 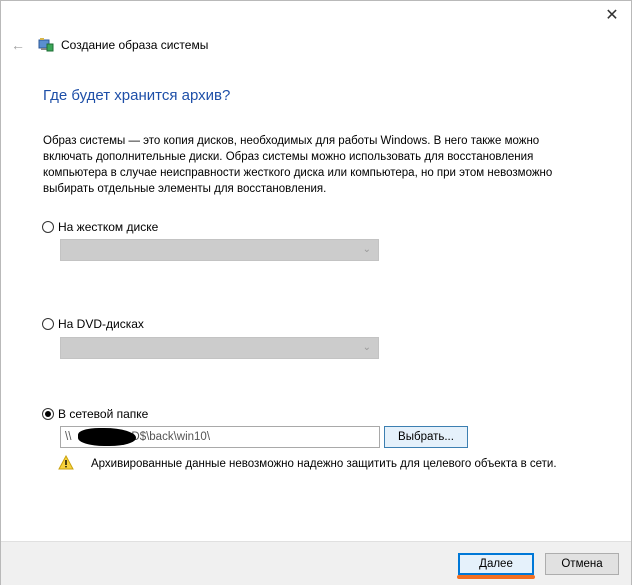 I want to click on dvd-select: ⌄, so click(x=219, y=348).